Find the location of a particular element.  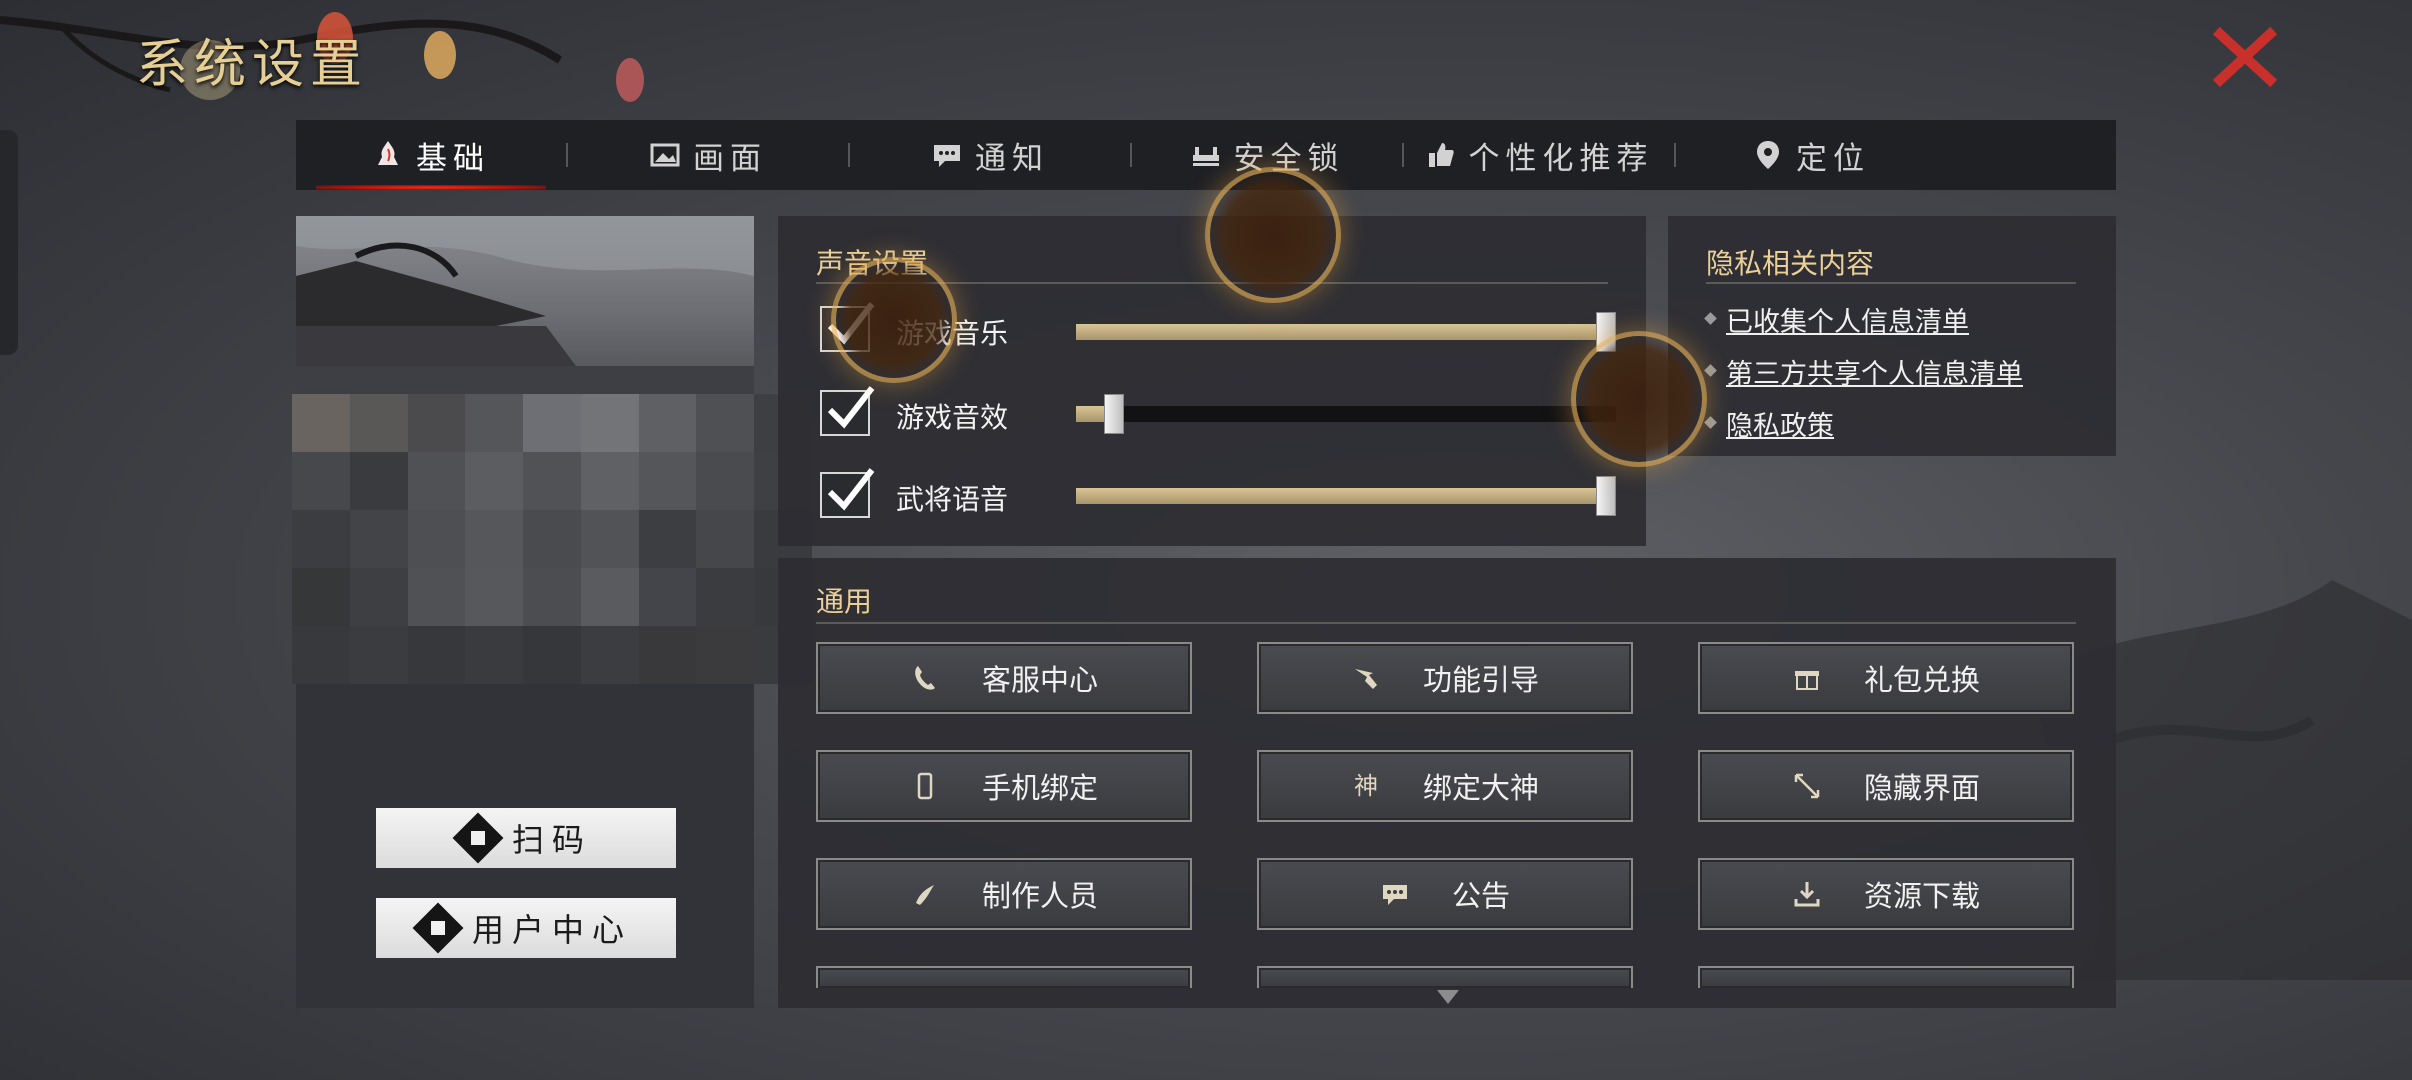

phone-binding-button: 手机绑定 is located at coordinates (1004, 786).